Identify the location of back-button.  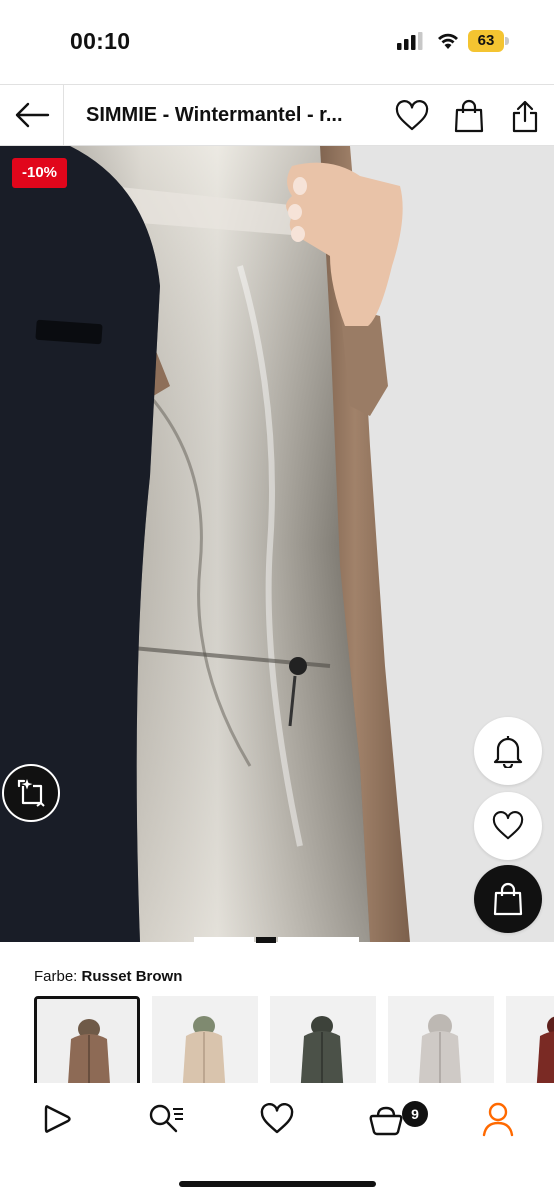
(32, 115).